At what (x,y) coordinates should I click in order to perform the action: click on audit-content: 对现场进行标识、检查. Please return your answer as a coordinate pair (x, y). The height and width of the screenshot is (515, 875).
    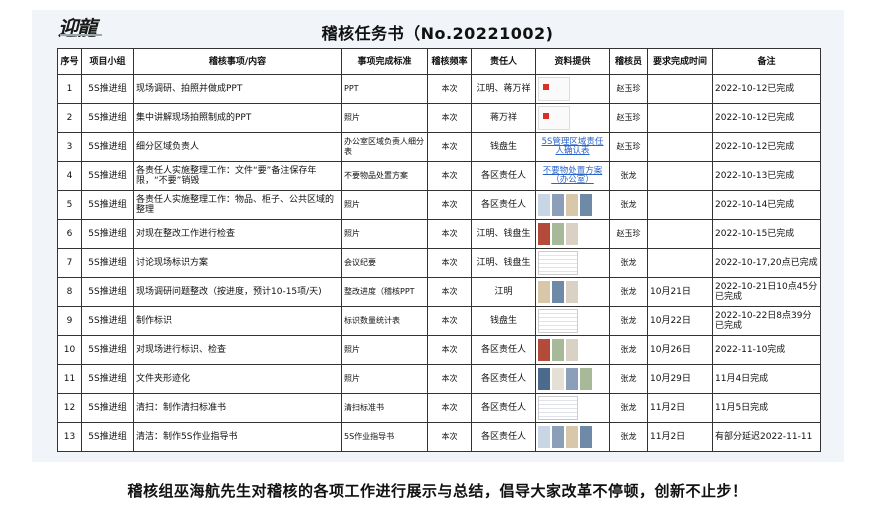
    Looking at the image, I should click on (237, 350).